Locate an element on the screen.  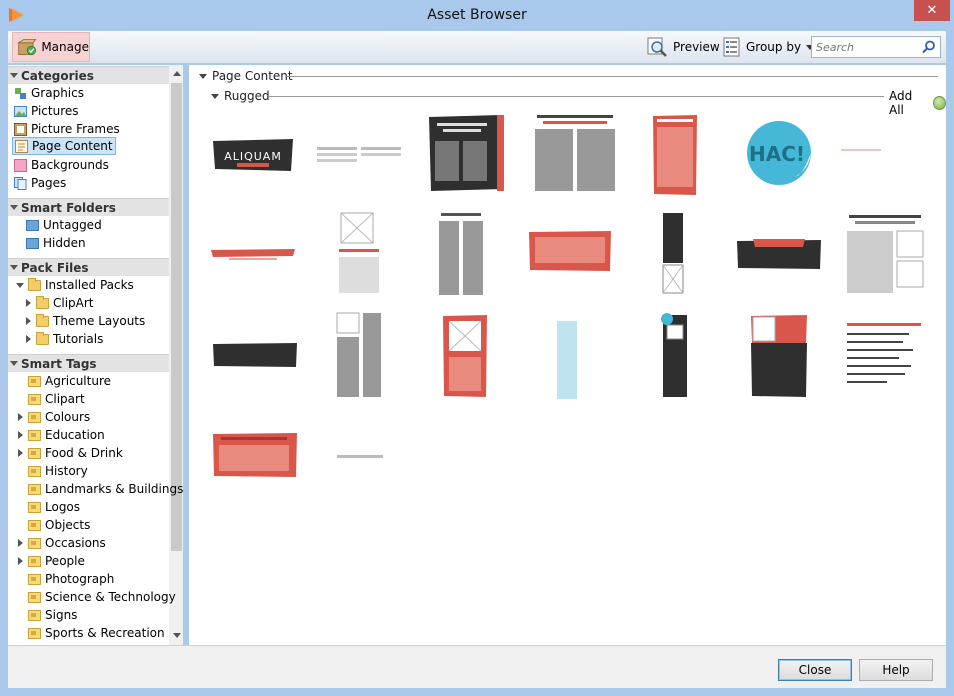
add-all-icon is located at coordinates (939, 103).